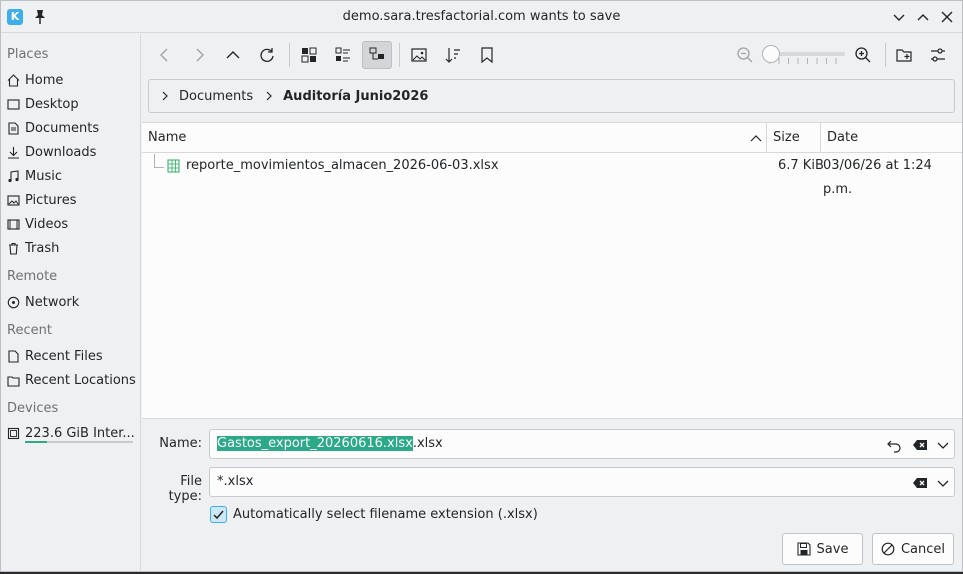  I want to click on sidebar-item-label: Recent Files, so click(64, 356).